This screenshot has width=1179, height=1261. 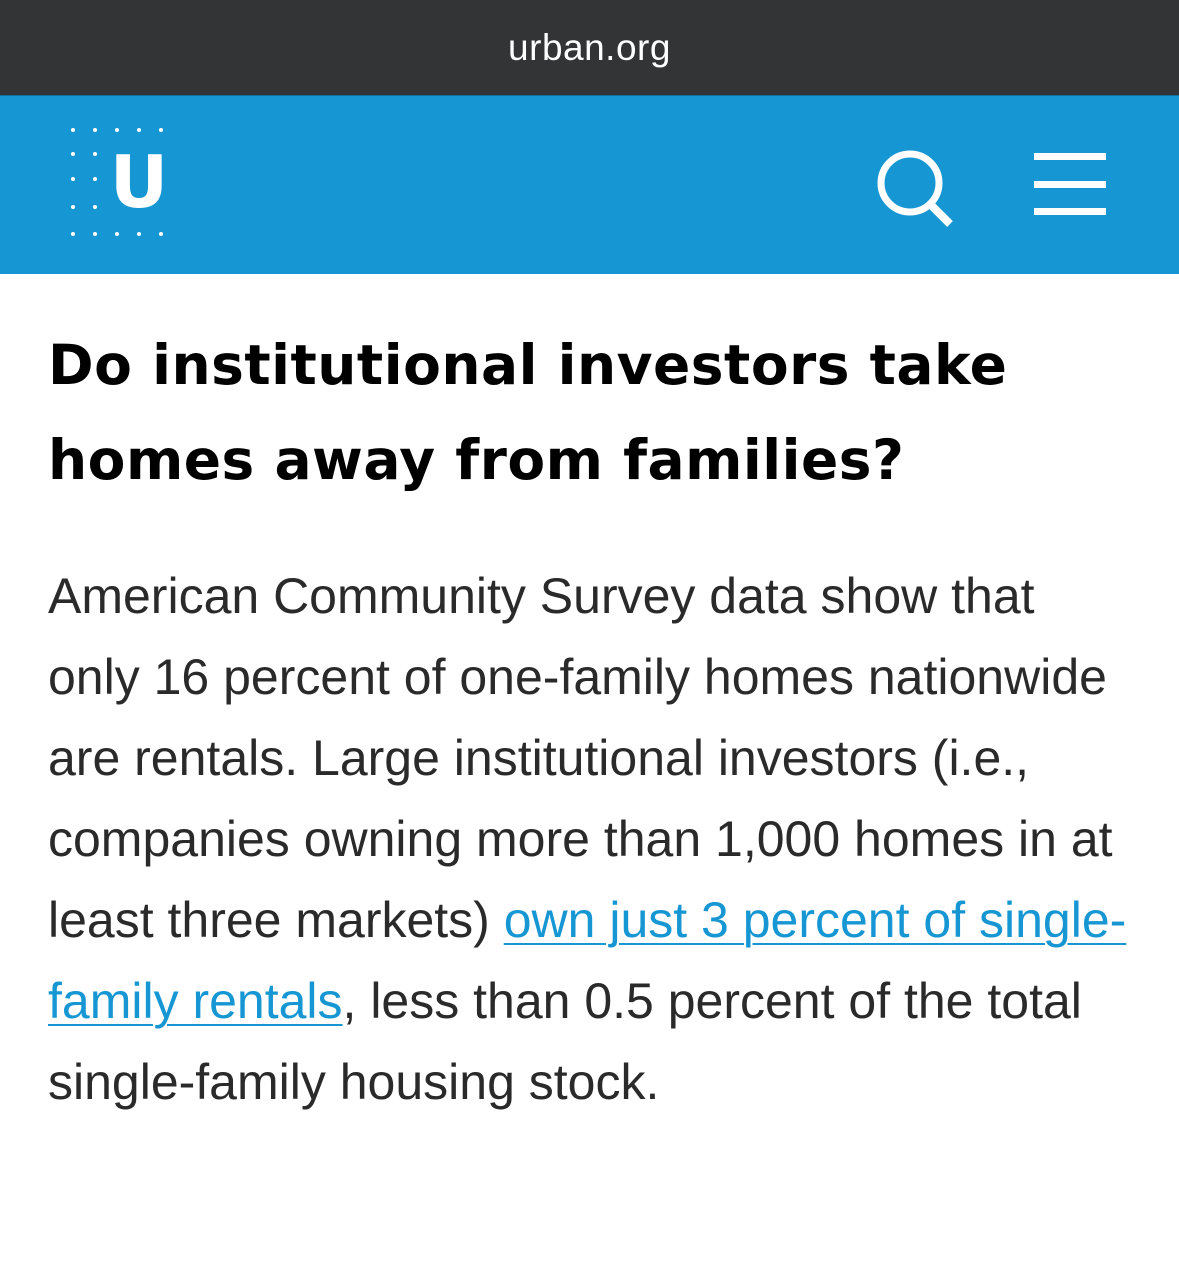 I want to click on urban-institute-logo: U, so click(x=122, y=183).